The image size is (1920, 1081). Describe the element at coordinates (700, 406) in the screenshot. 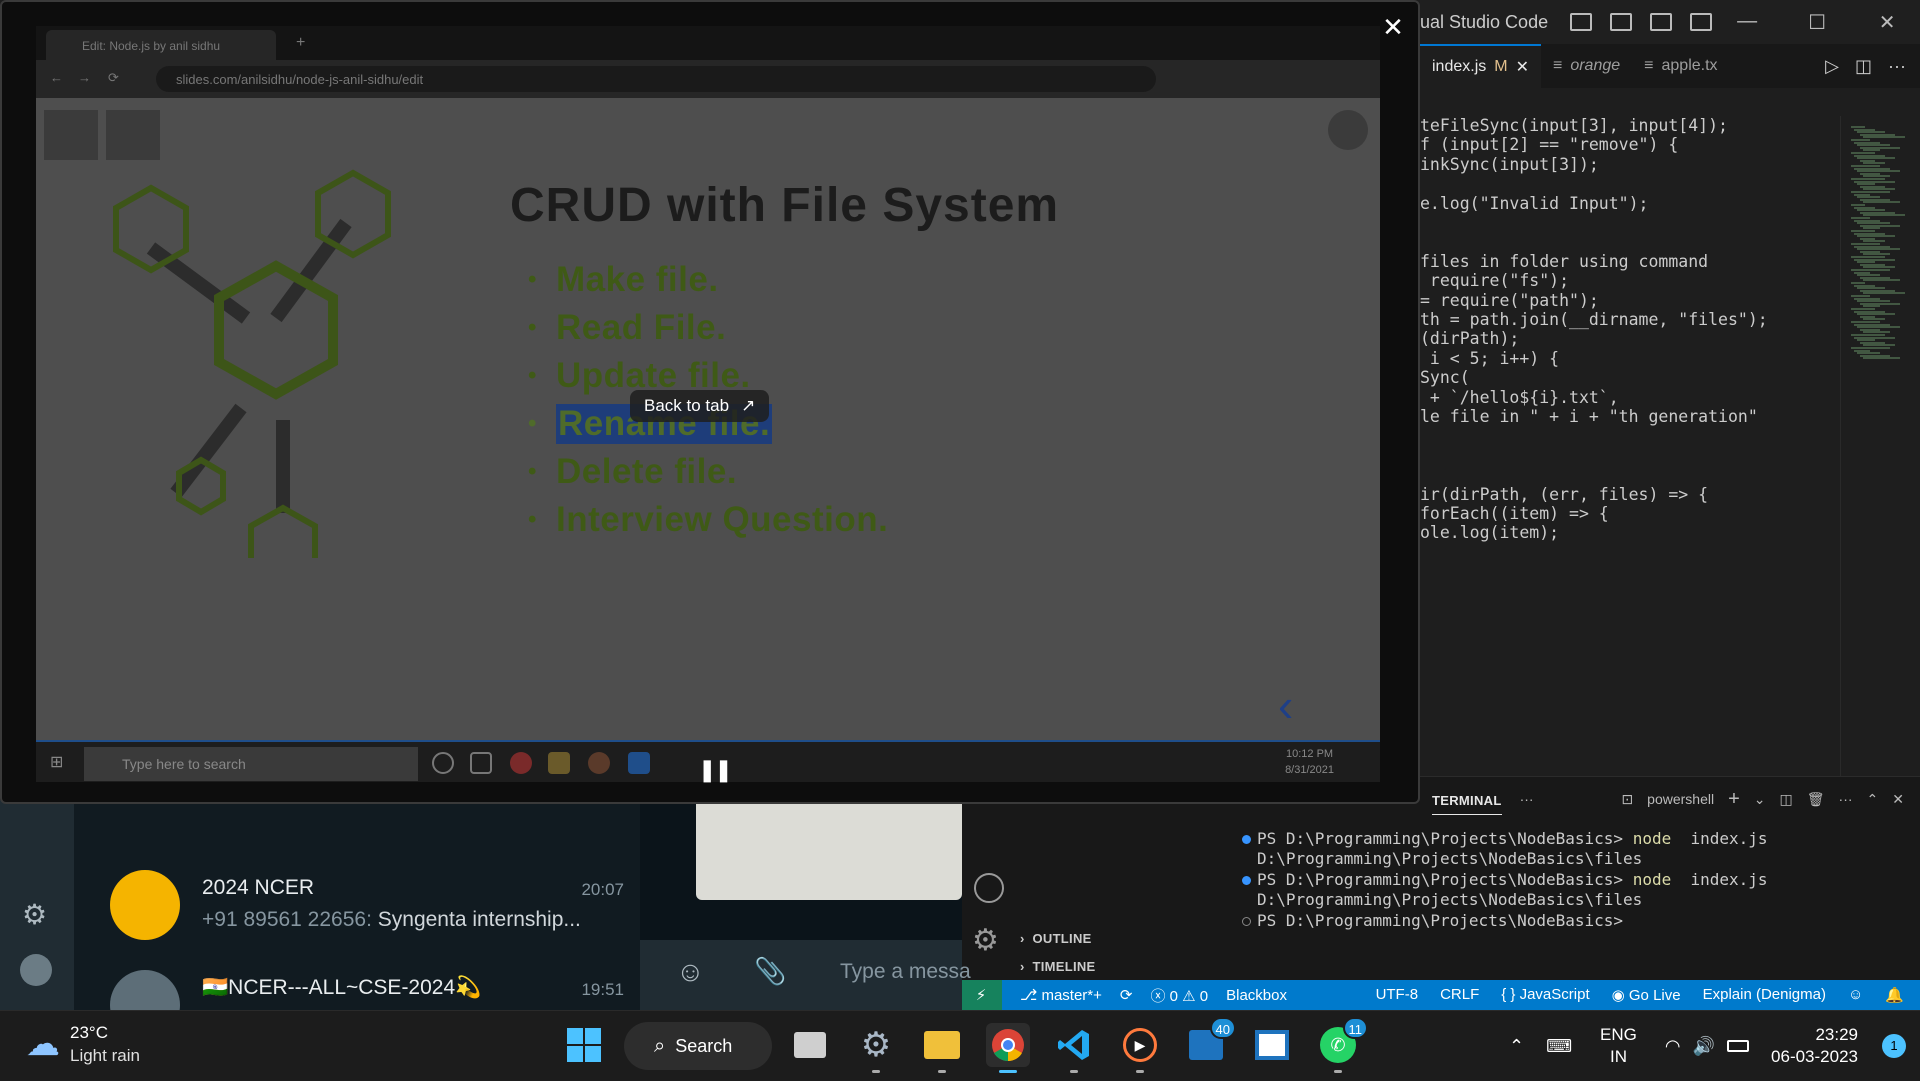

I see `back-to-tab-button: Back to tab ↗` at that location.